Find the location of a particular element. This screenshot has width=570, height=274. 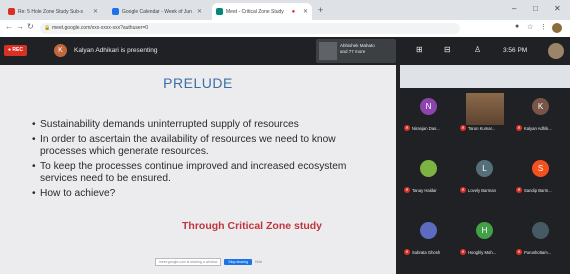

pinned-participant-tile: Abhishek Mahato and 77 more is located at coordinates (356, 51).